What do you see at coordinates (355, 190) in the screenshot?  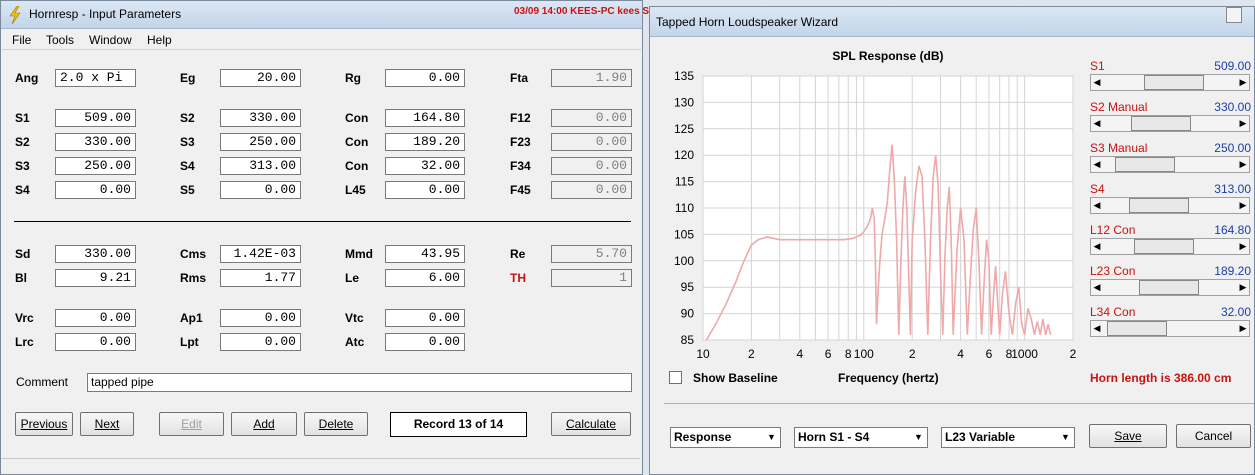 I see `label-l45: L45` at bounding box center [355, 190].